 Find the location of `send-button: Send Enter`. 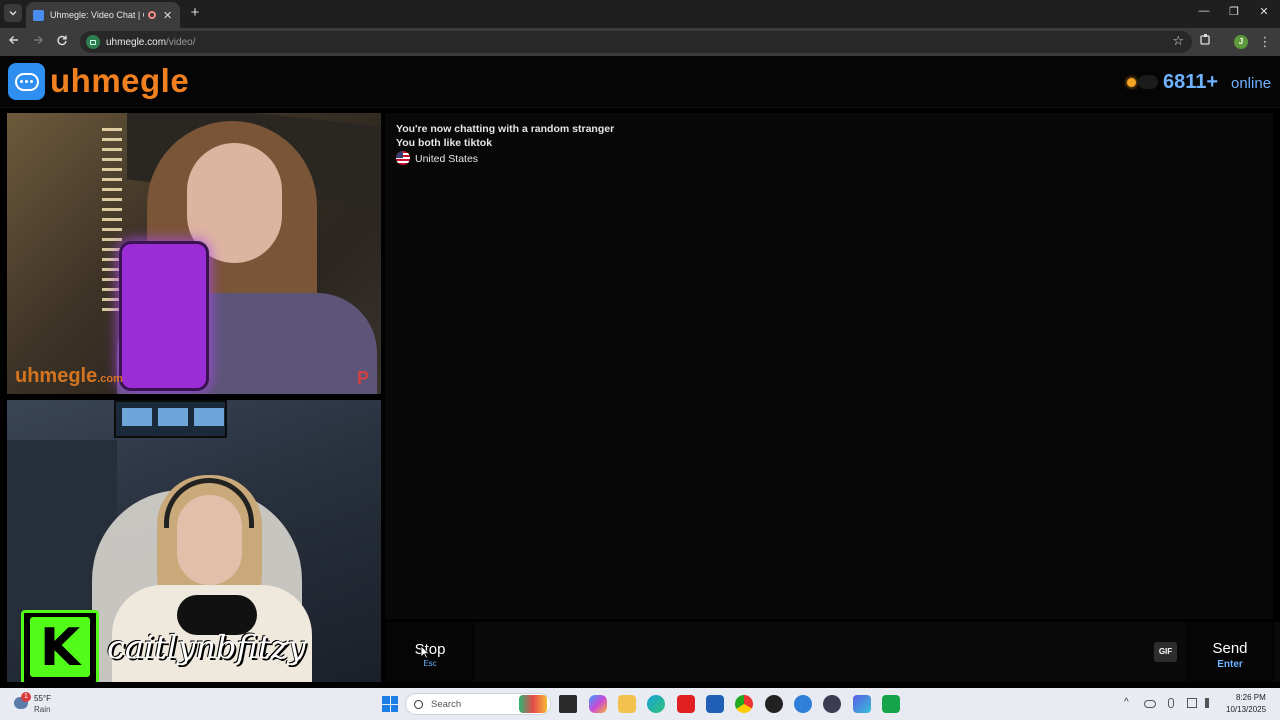

send-button: Send Enter is located at coordinates (1230, 652).